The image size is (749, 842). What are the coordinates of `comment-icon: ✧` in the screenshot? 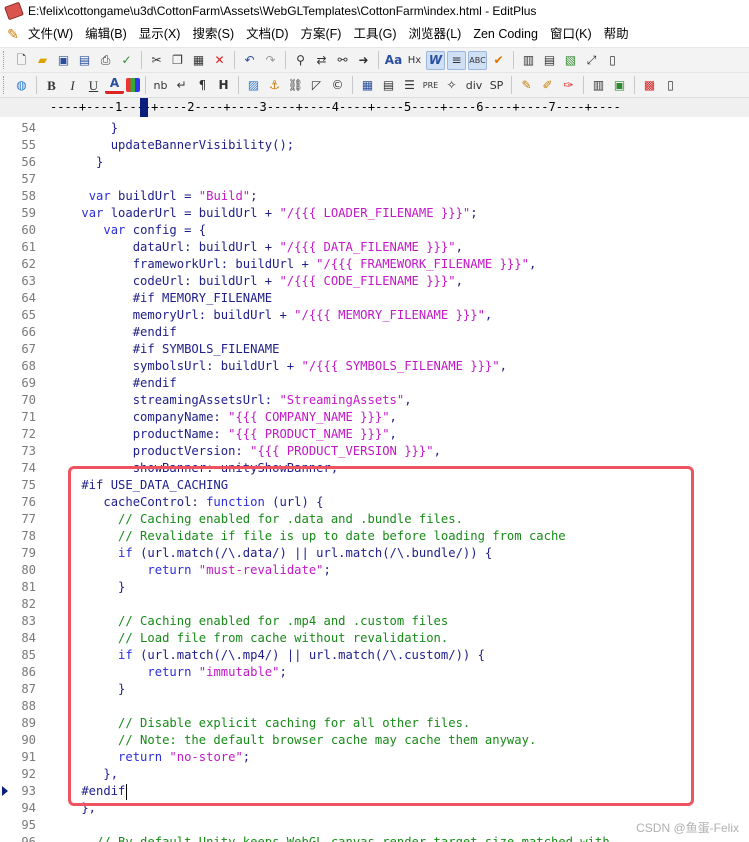 It's located at (451, 85).